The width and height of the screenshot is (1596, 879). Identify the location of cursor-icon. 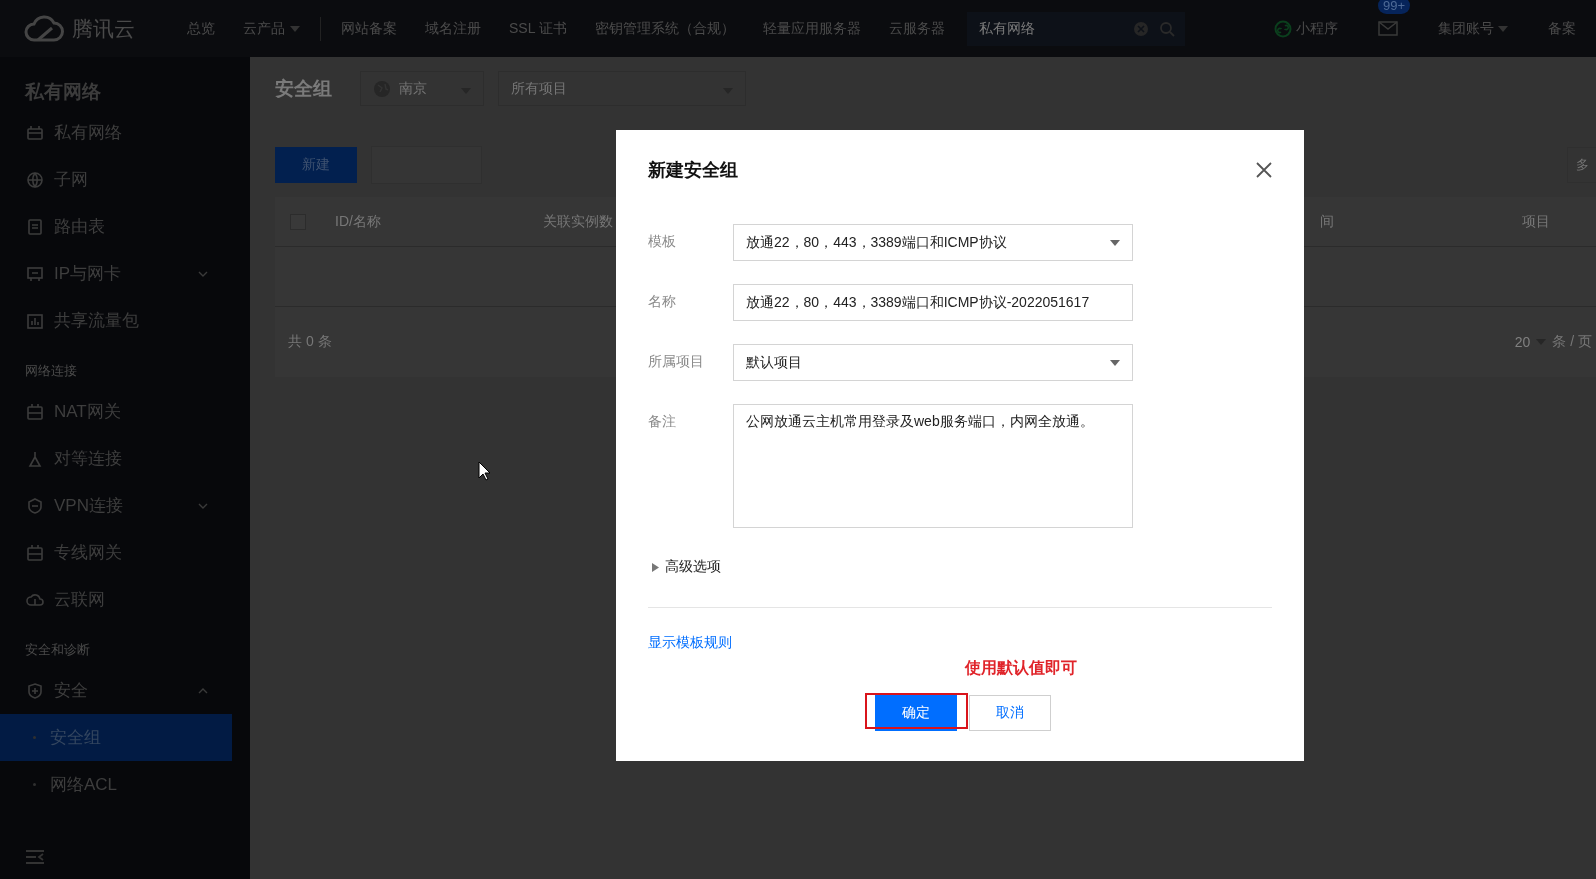
(484, 471).